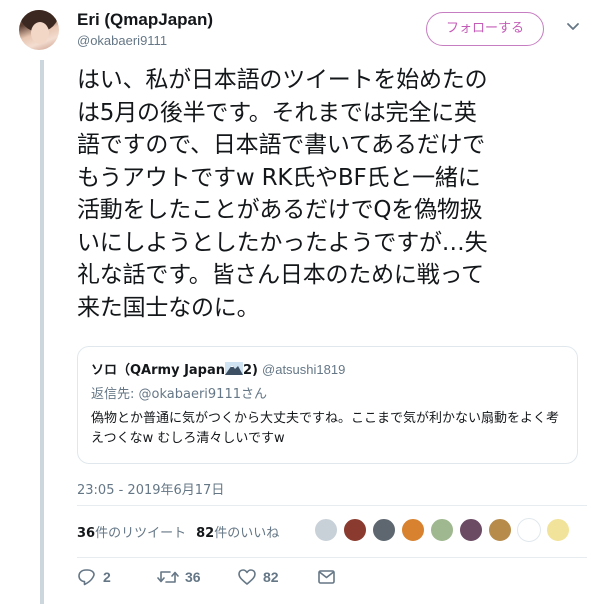 This screenshot has width=612, height=604. I want to click on quoted-tweet-header: ソロ（QArmy Japan 2) @atsushi1819, so click(218, 368).